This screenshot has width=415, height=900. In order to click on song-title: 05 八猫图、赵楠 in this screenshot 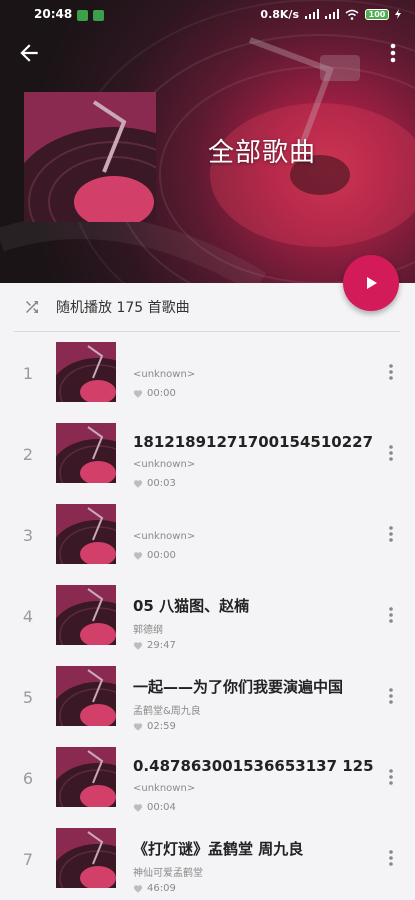, I will do `click(191, 606)`.